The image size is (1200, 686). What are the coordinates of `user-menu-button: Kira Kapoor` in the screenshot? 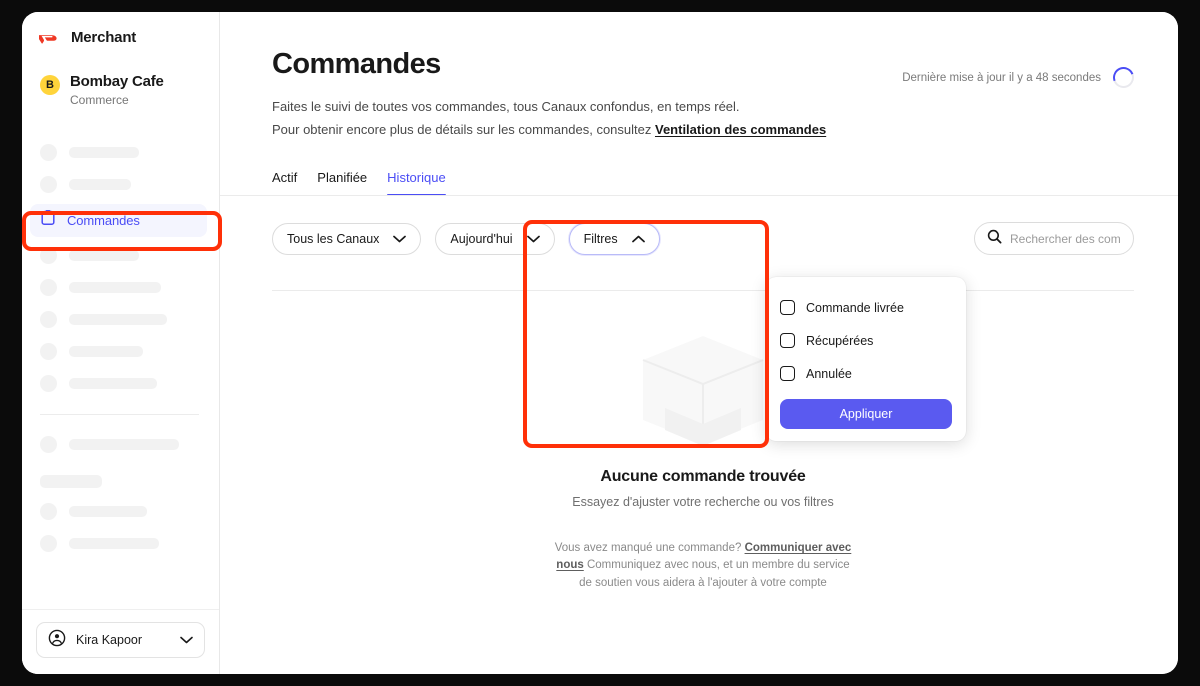 It's located at (120, 640).